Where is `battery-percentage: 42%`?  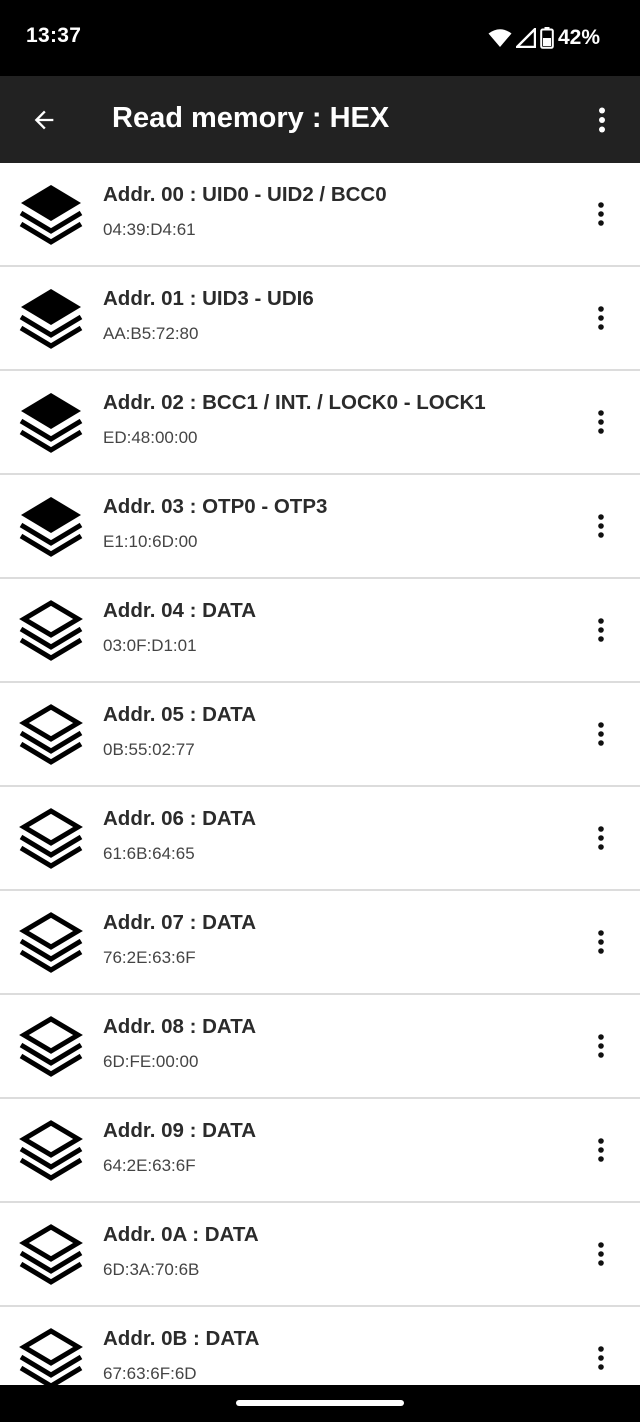
battery-percentage: 42% is located at coordinates (578, 37).